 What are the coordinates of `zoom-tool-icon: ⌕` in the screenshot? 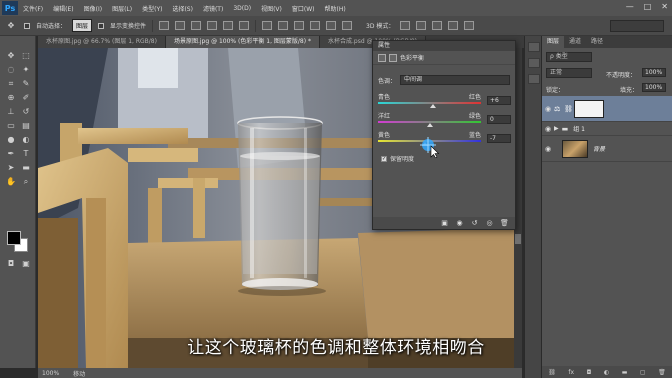 It's located at (26, 182).